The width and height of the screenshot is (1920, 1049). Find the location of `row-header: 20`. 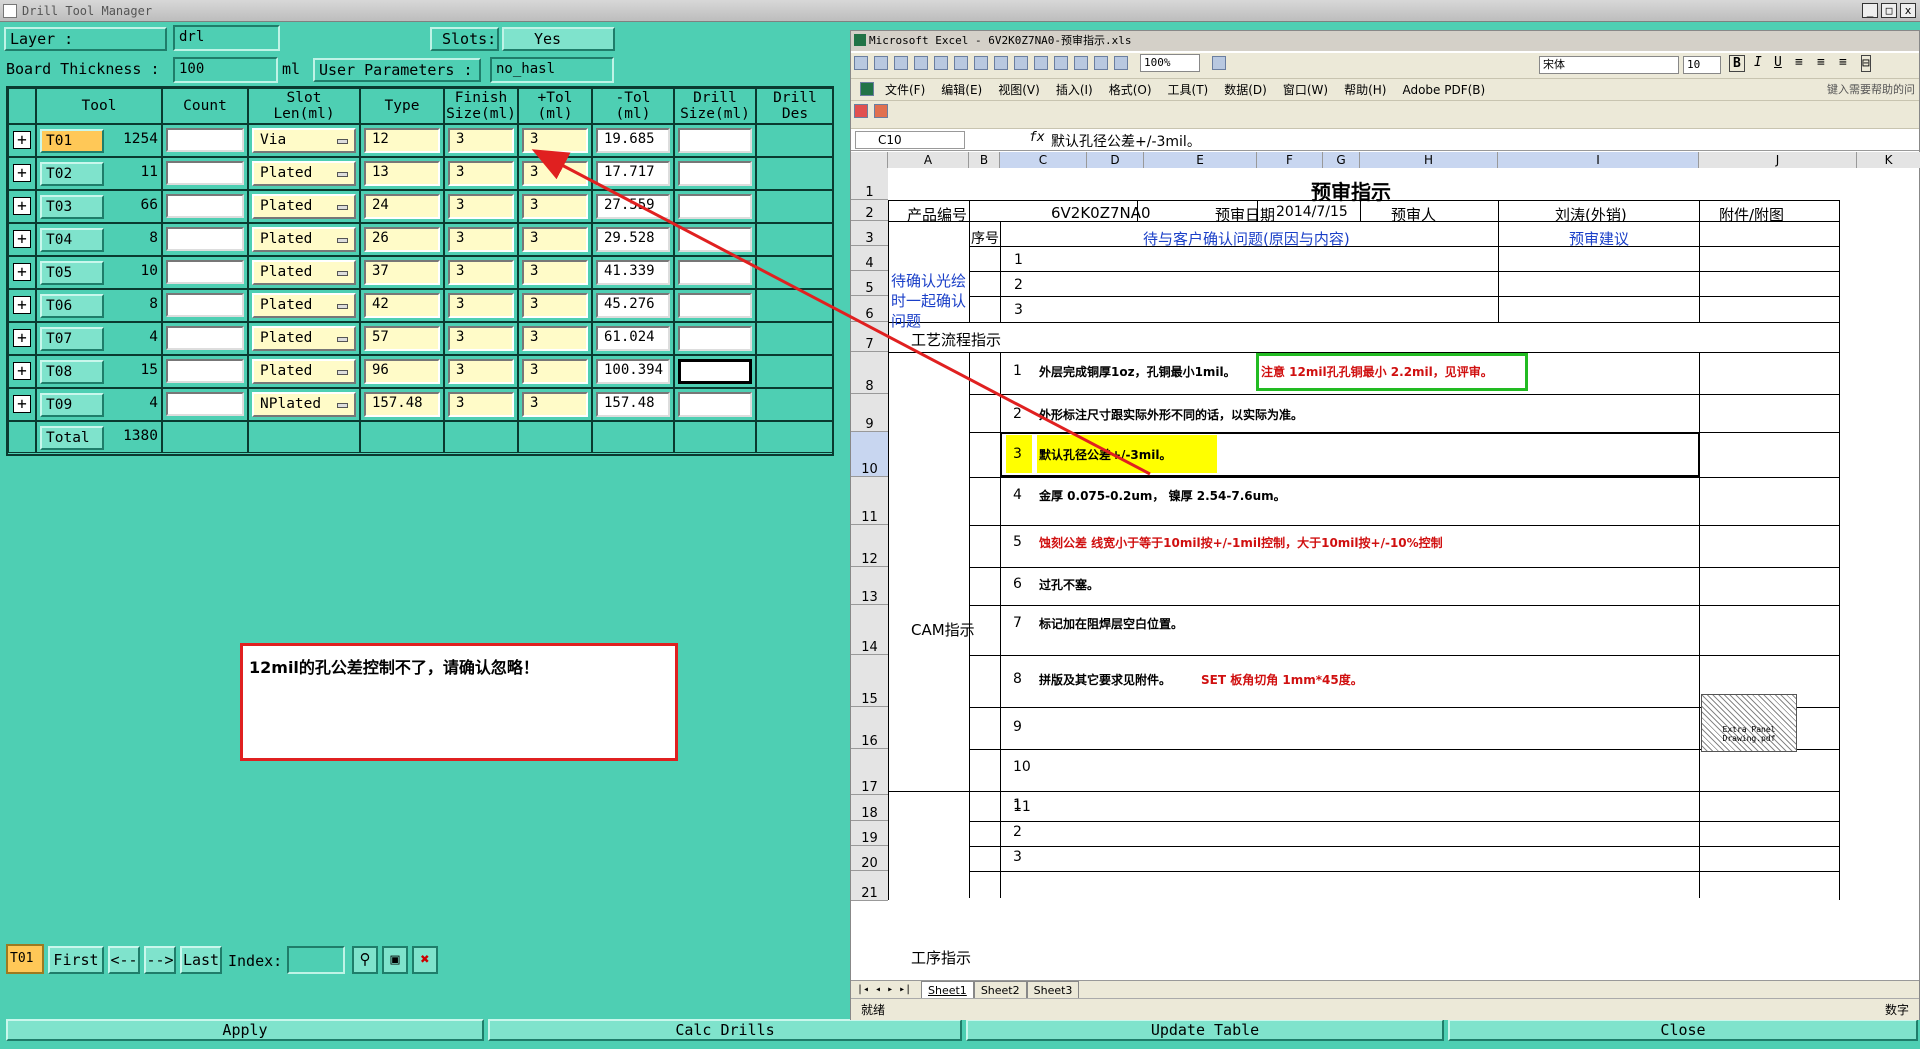

row-header: 20 is located at coordinates (869, 858).